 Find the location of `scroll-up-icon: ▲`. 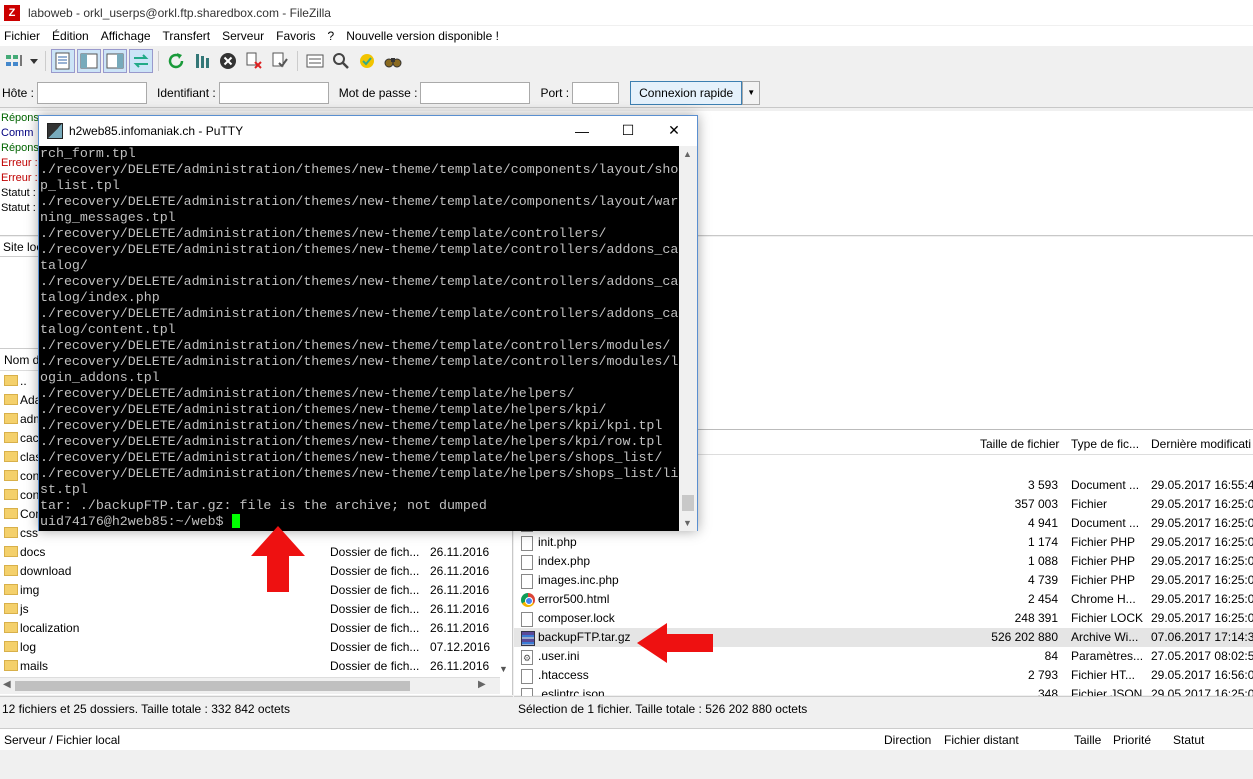

scroll-up-icon: ▲ is located at coordinates (687, 154).